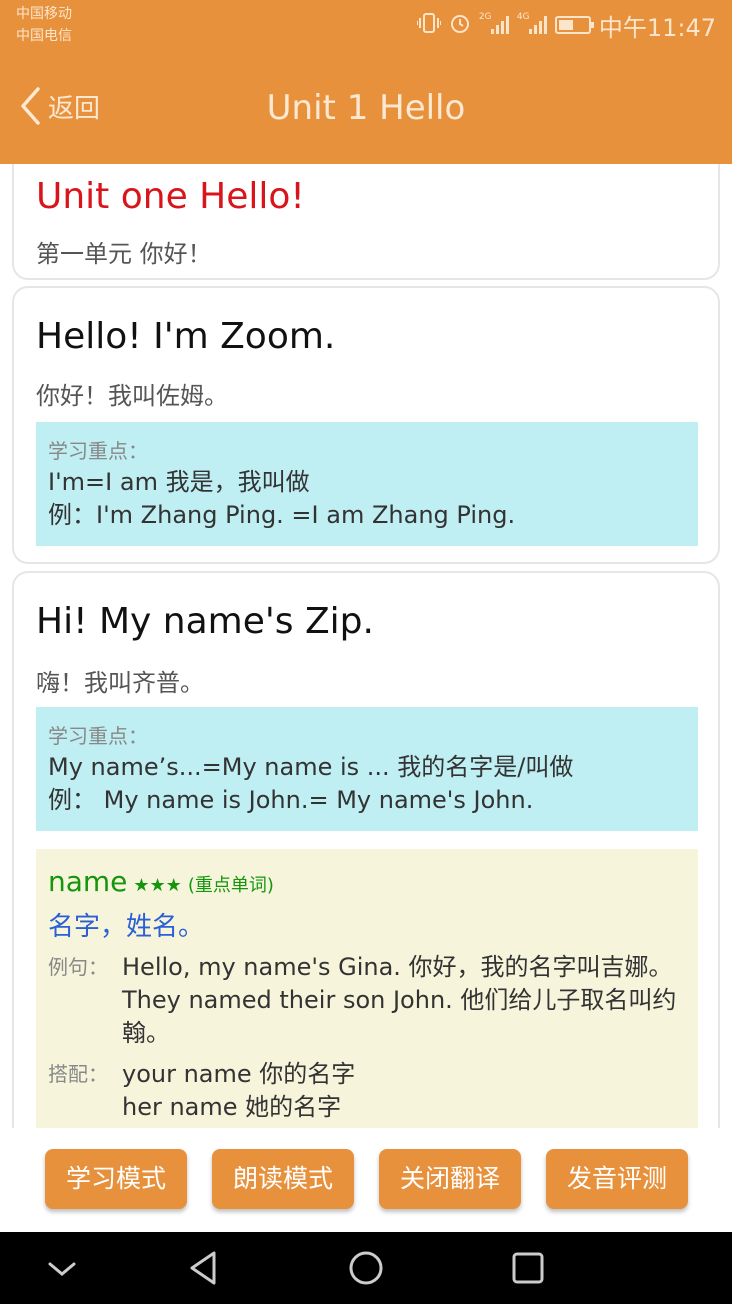 This screenshot has height=1304, width=732. What do you see at coordinates (124, 254) in the screenshot?
I see `unit-subtitle: 第一单元 你好！` at bounding box center [124, 254].